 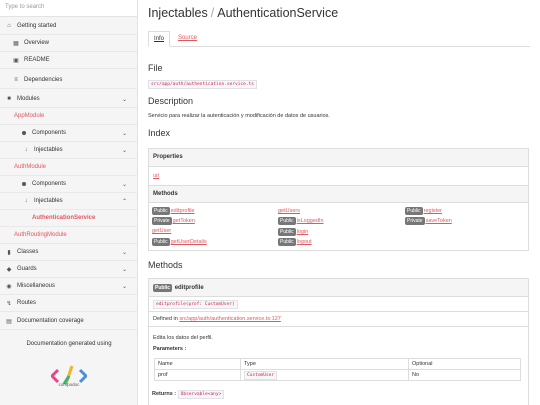 What do you see at coordinates (28, 99) in the screenshot?
I see `sidebar-item-label: Modules` at bounding box center [28, 99].